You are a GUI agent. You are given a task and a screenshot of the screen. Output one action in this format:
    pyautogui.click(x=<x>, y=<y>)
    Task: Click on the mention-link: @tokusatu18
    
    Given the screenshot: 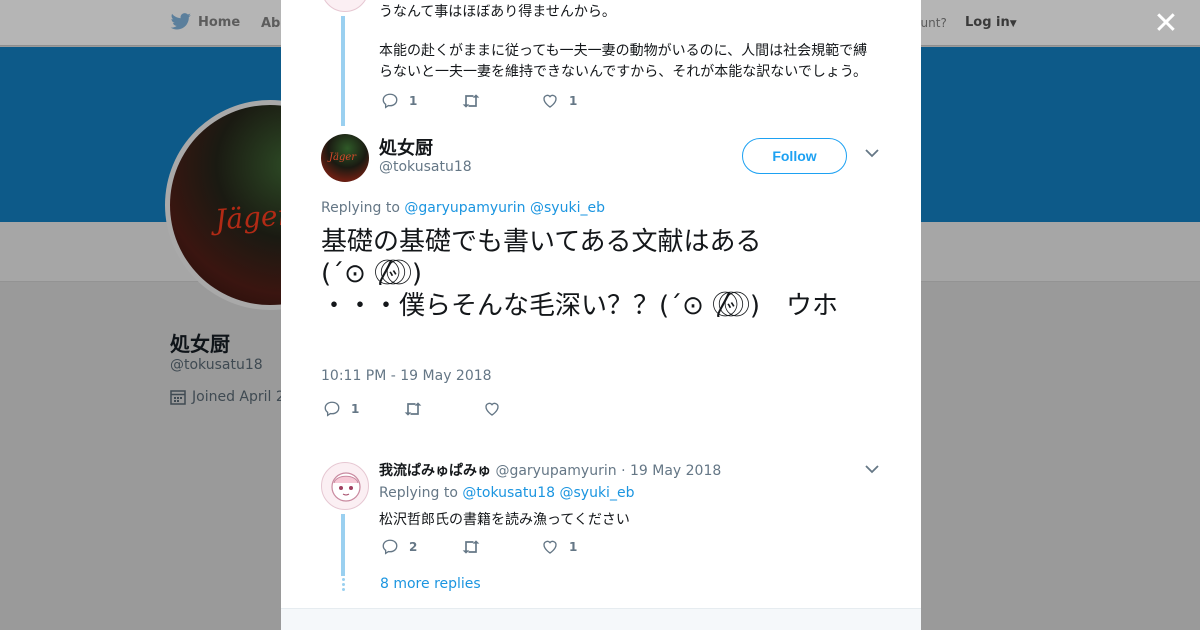 What is the action you would take?
    pyautogui.click(x=508, y=493)
    